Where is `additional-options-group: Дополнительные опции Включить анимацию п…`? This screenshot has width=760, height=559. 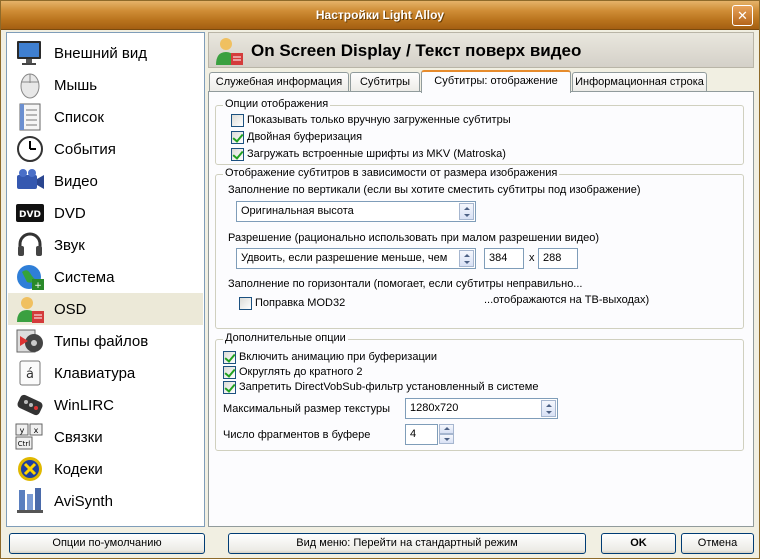
additional-options-group: Дополнительные опции Включить анимацию п… is located at coordinates (479, 391).